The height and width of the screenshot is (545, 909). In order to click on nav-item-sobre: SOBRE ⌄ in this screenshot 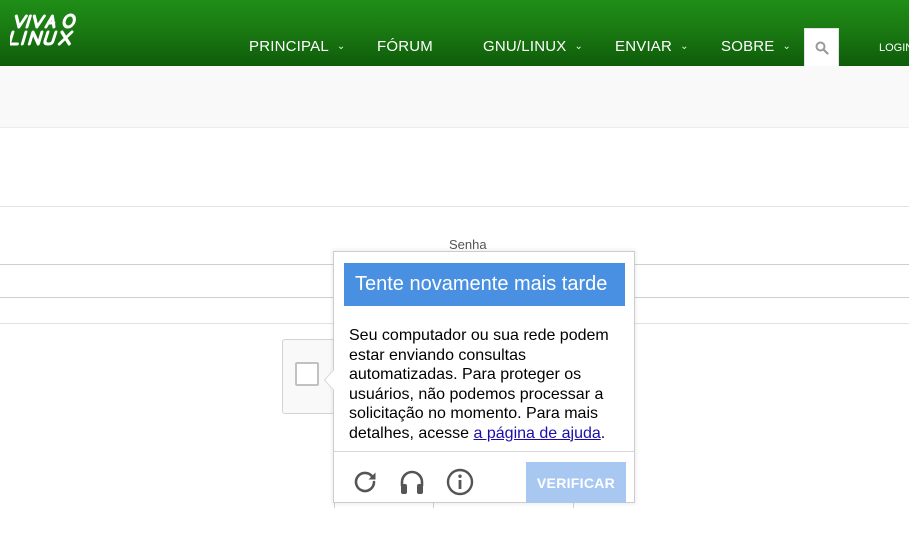, I will do `click(756, 46)`.